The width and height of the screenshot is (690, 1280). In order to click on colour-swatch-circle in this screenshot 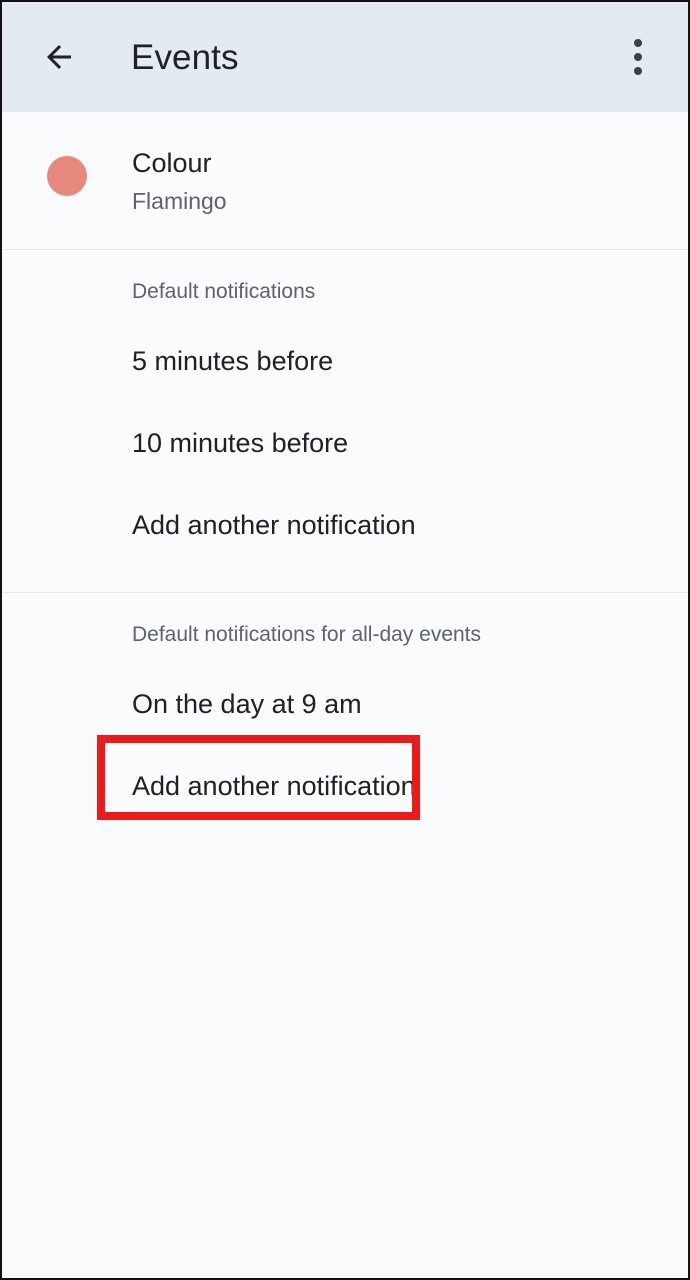, I will do `click(67, 176)`.